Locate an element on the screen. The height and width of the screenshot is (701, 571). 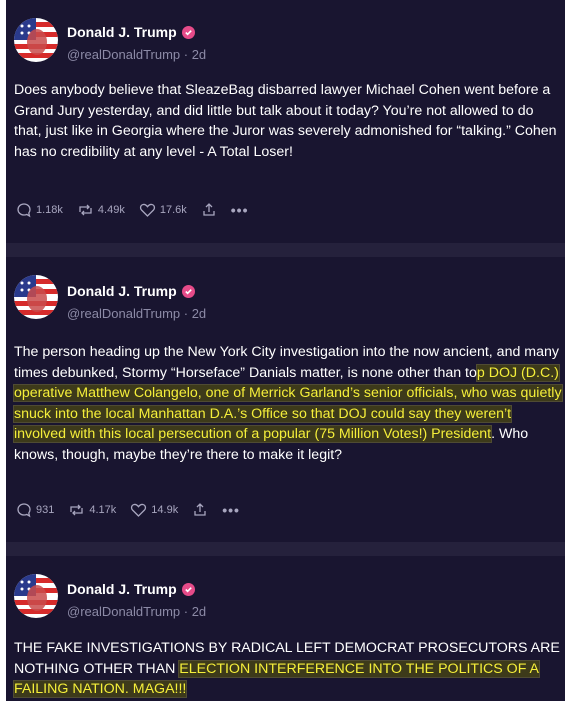
like-count: 14.9k is located at coordinates (165, 510).